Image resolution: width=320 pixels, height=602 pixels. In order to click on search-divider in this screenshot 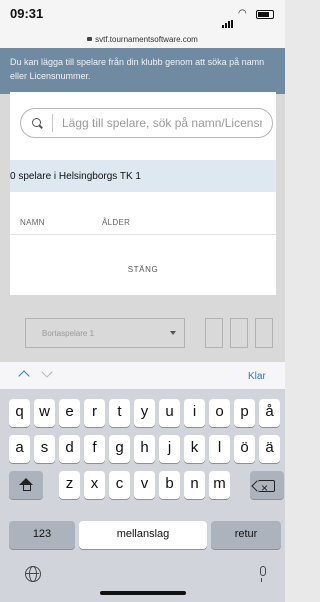, I will do `click(52, 123)`.